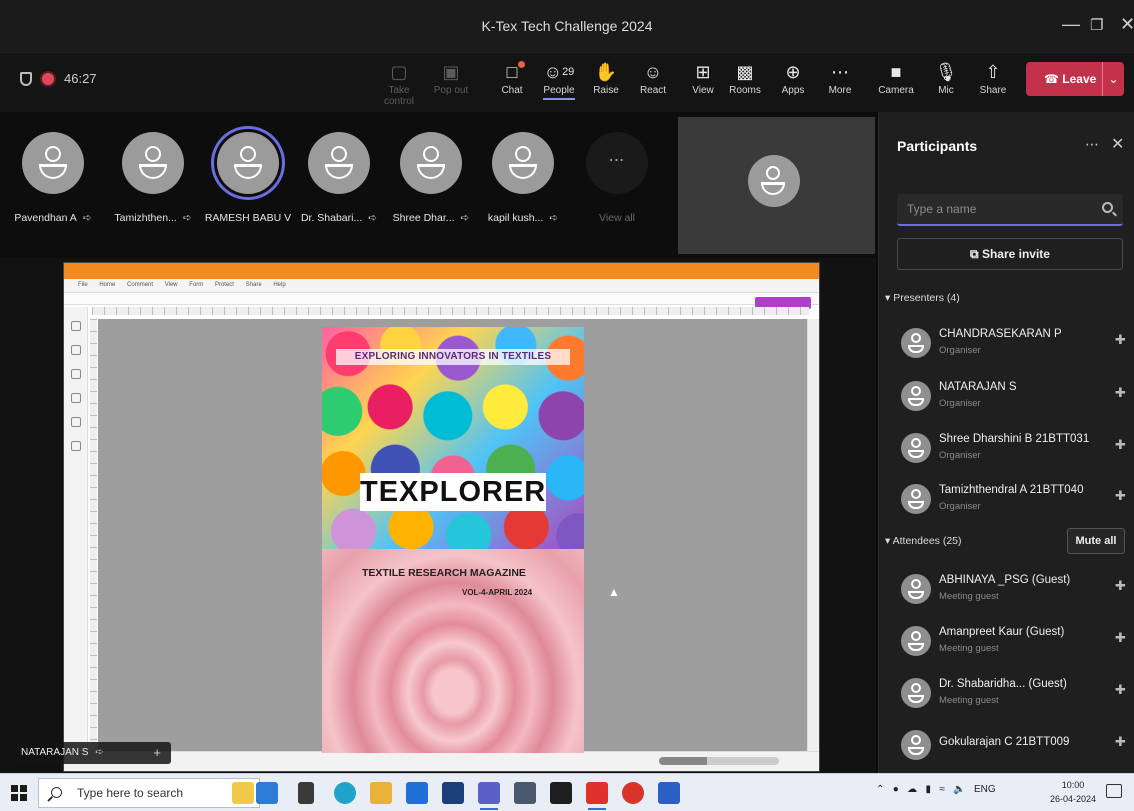 Image resolution: width=1134 pixels, height=811 pixels. What do you see at coordinates (381, 793) in the screenshot?
I see `file-explorer-icon` at bounding box center [381, 793].